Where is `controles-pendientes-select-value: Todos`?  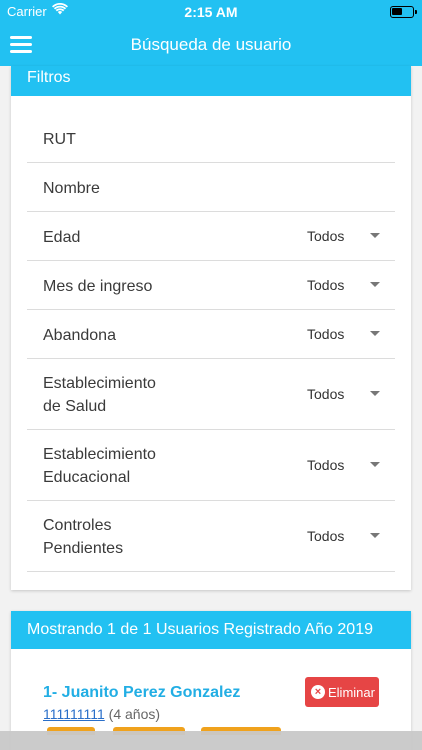
controles-pendientes-select-value: Todos is located at coordinates (326, 536).